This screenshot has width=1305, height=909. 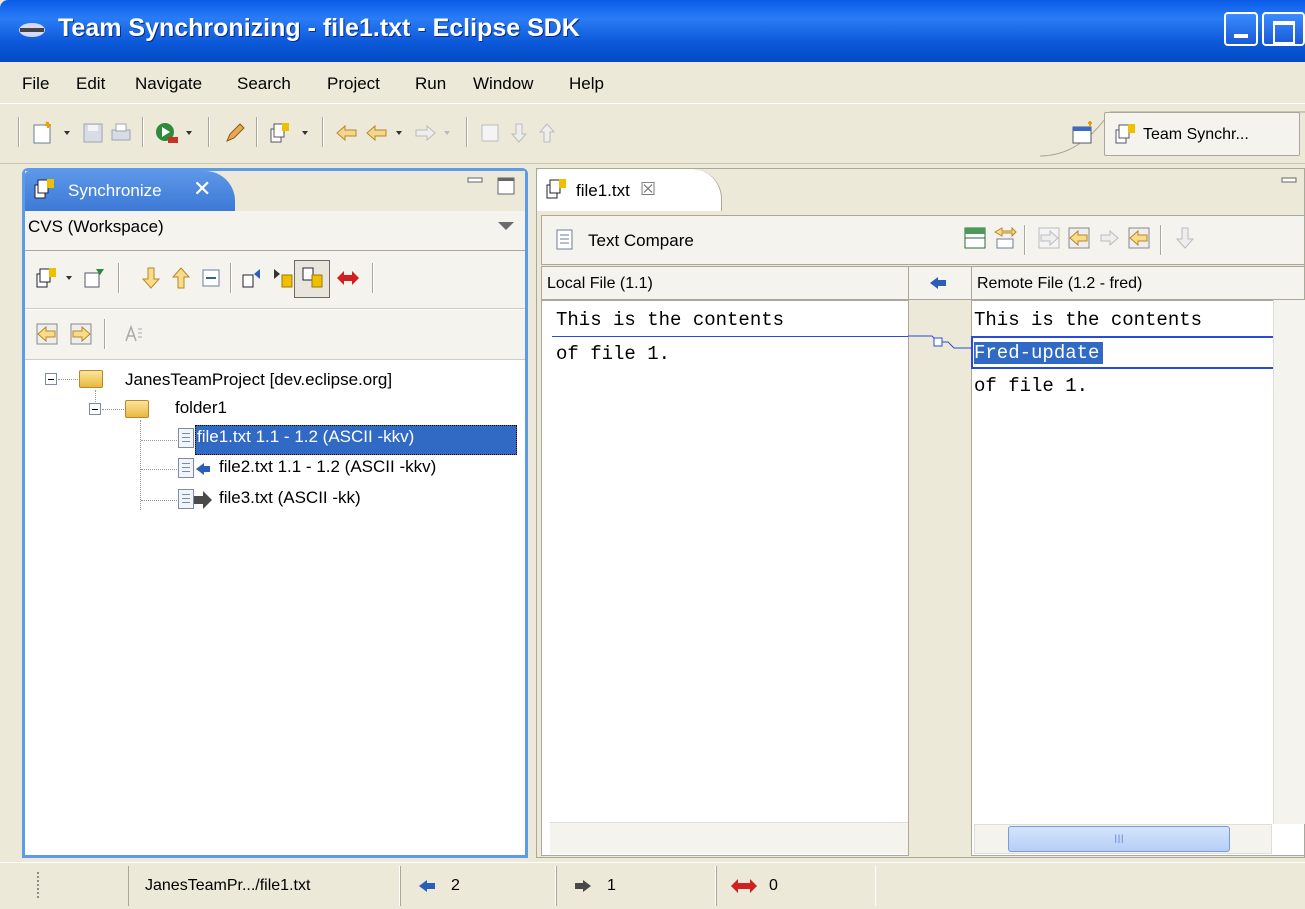 I want to click on close-icon: ☒, so click(x=648, y=189).